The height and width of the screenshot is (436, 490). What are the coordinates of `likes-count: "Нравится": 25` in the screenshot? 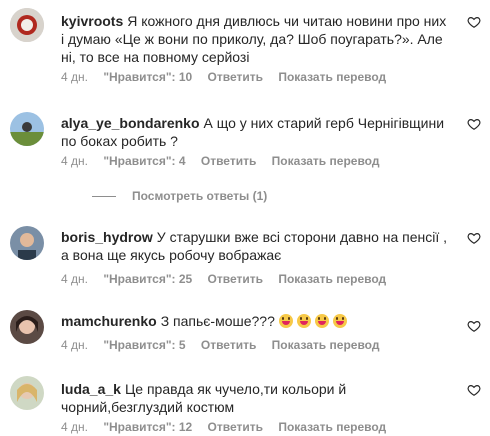 It's located at (147, 279).